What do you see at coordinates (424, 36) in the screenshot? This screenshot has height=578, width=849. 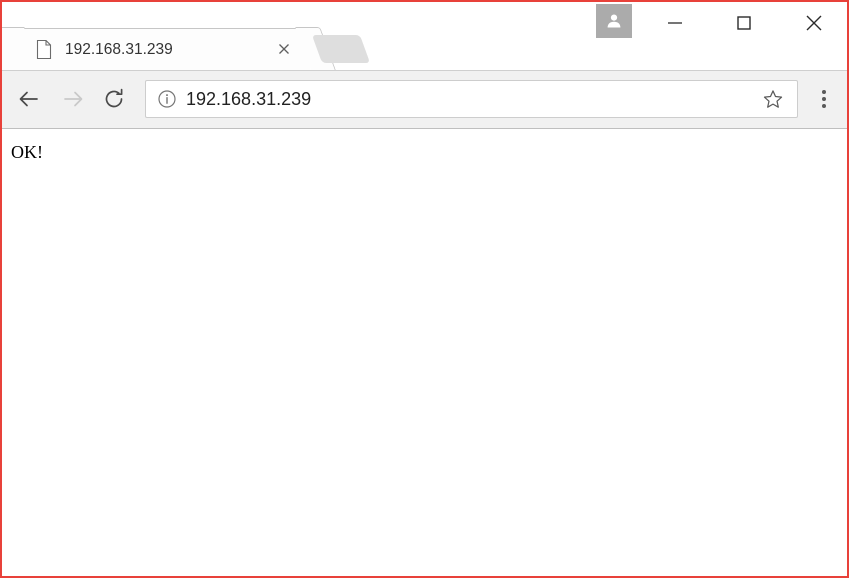 I see `tab-strip: 192.168.31.239` at bounding box center [424, 36].